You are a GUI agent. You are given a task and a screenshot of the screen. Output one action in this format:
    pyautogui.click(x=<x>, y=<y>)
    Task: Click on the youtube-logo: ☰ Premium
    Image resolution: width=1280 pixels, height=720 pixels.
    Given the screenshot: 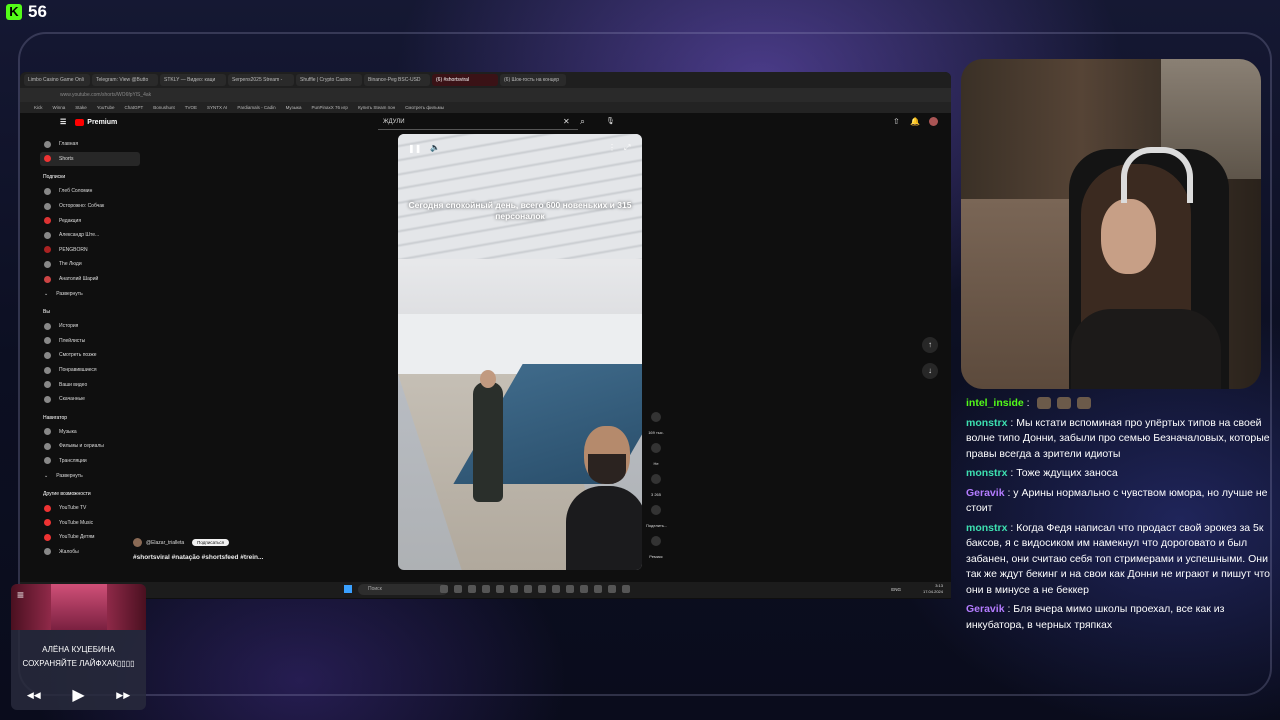 What is the action you would take?
    pyautogui.click(x=88, y=122)
    